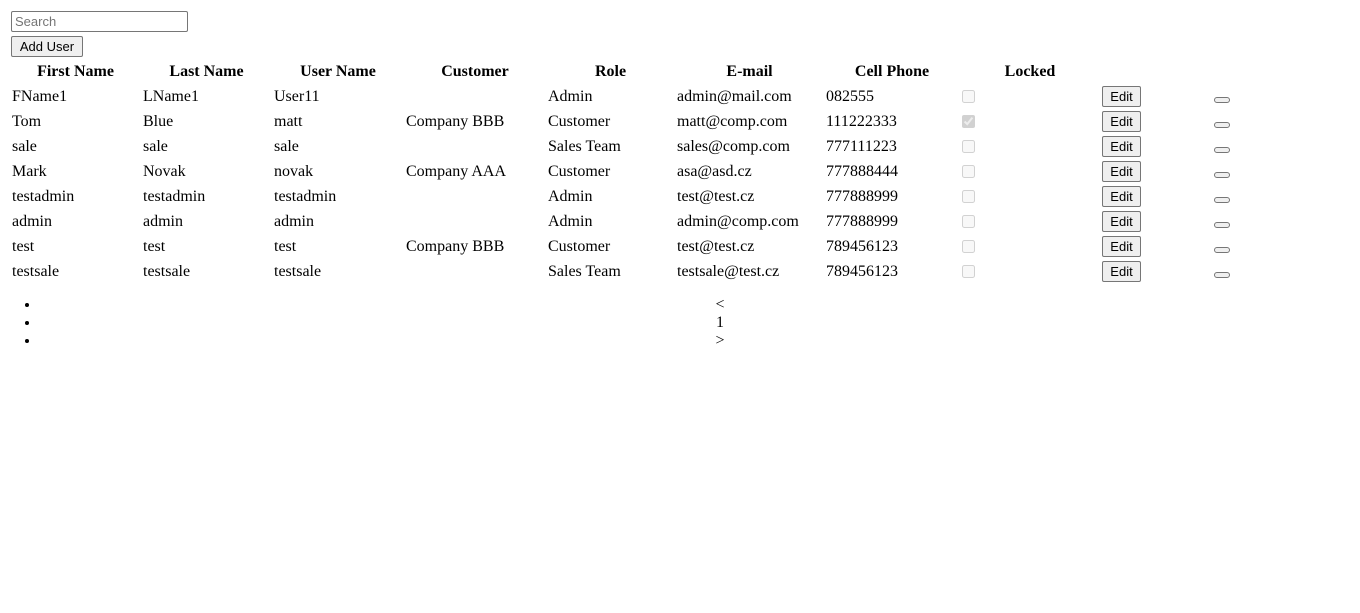 This screenshot has height=613, width=1360. Describe the element at coordinates (75, 71) in the screenshot. I see `header-first-name: First Name` at that location.